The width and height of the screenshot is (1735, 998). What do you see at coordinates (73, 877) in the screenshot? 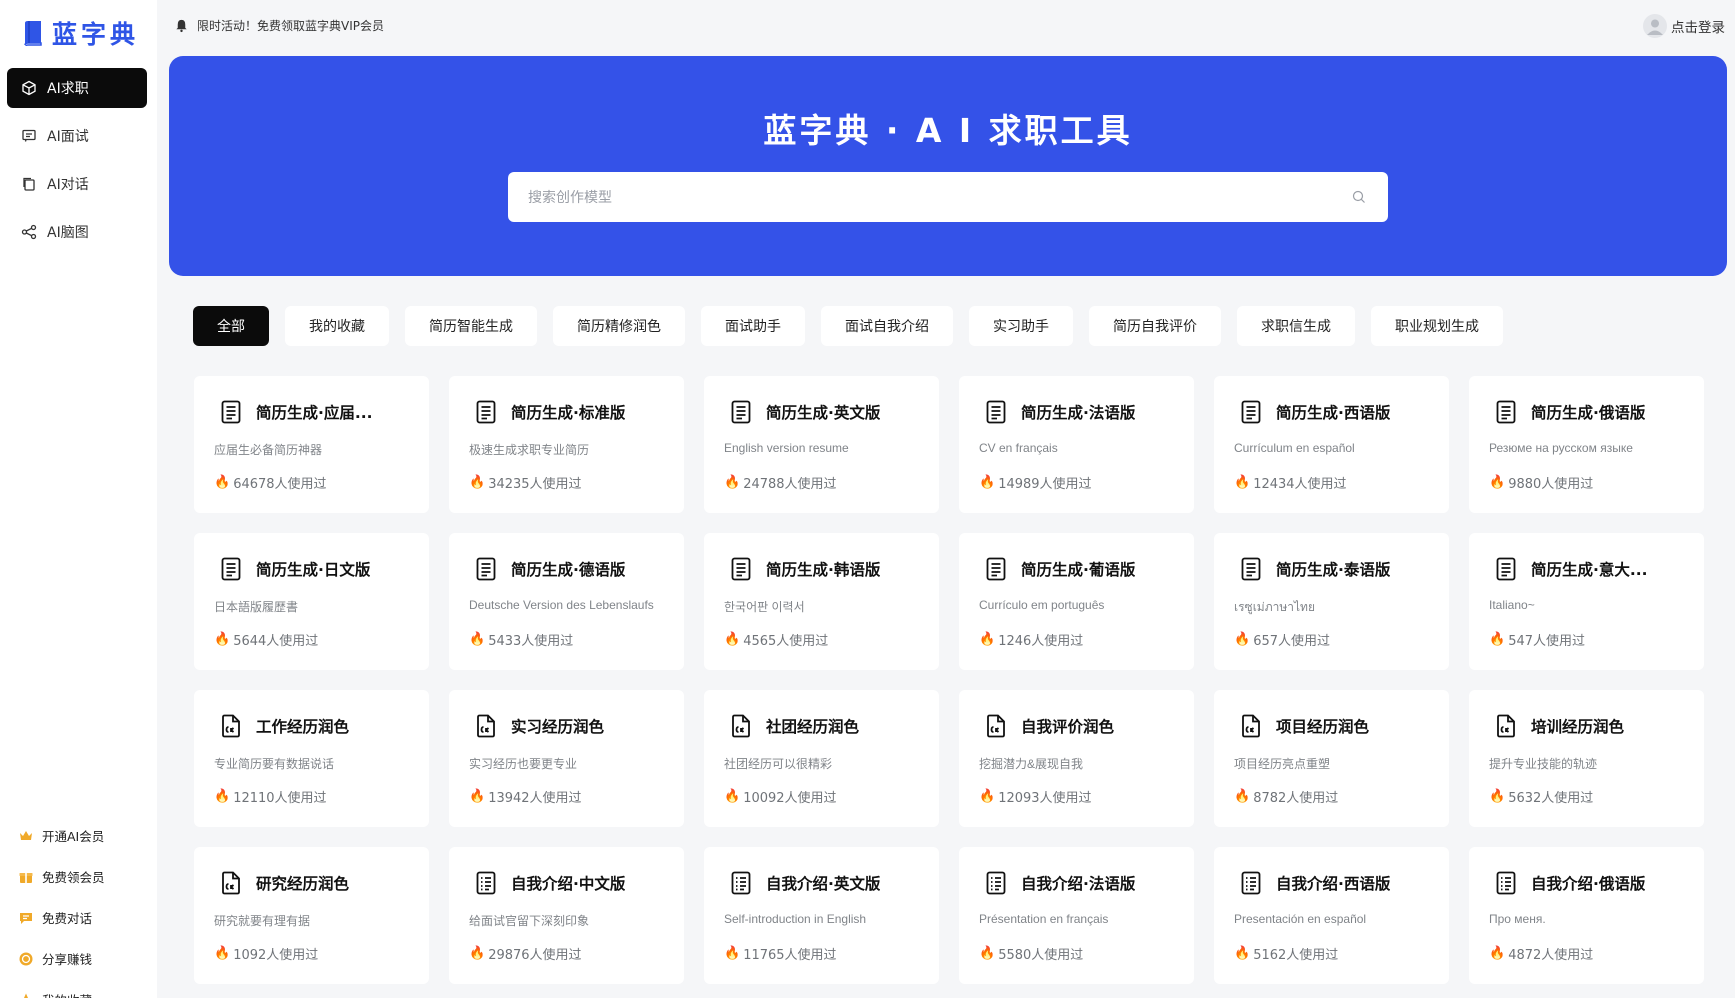
I see `bottom-link-label: 免费领会员` at bounding box center [73, 877].